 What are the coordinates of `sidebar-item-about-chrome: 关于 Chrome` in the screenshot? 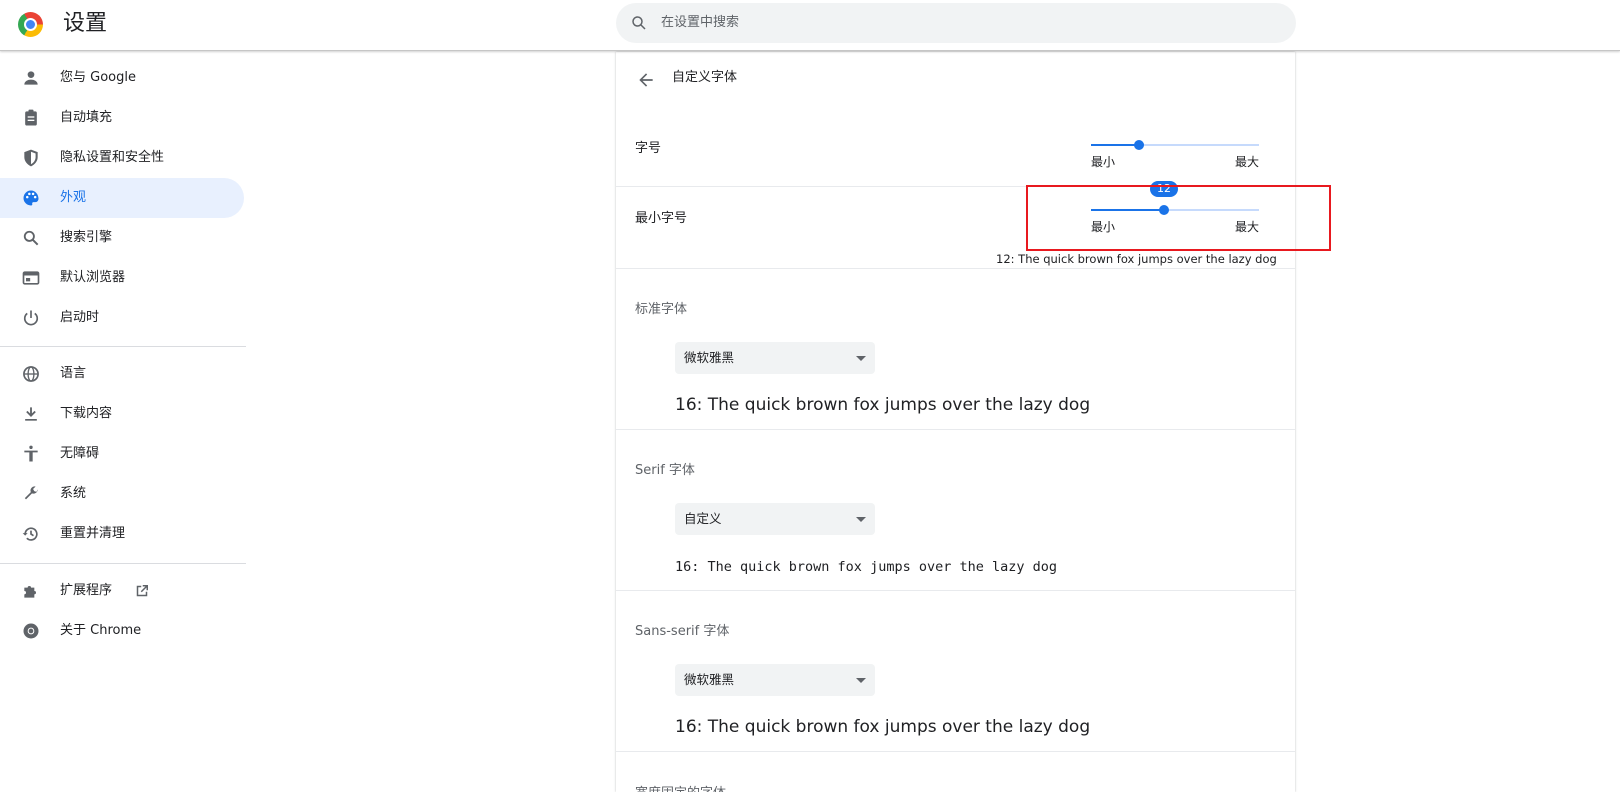 It's located at (122, 631).